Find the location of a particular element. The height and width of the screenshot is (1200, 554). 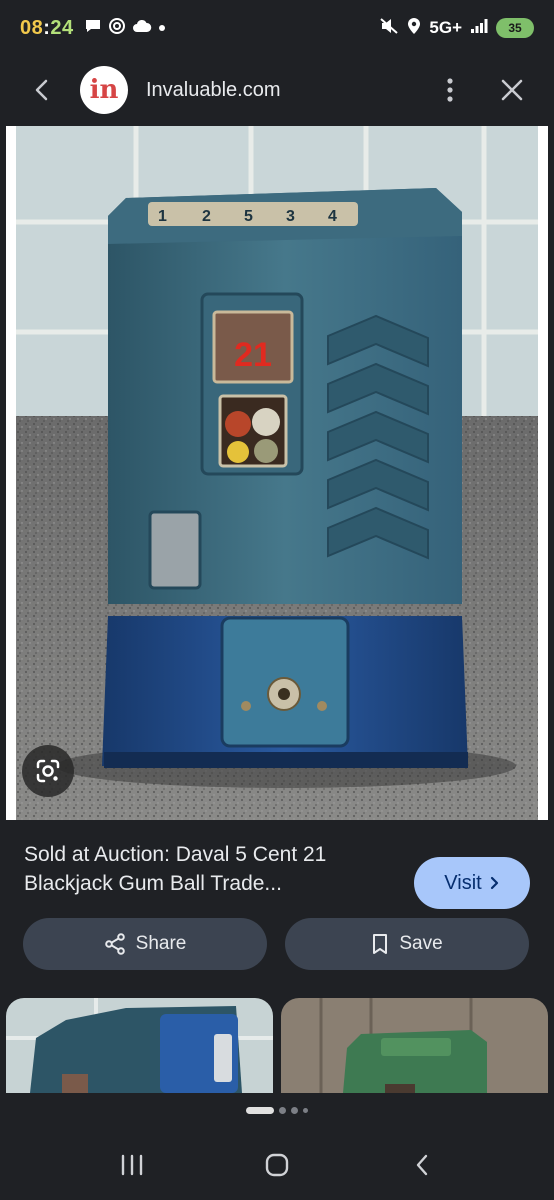

counter-digit-4: 3 is located at coordinates (290, 216).